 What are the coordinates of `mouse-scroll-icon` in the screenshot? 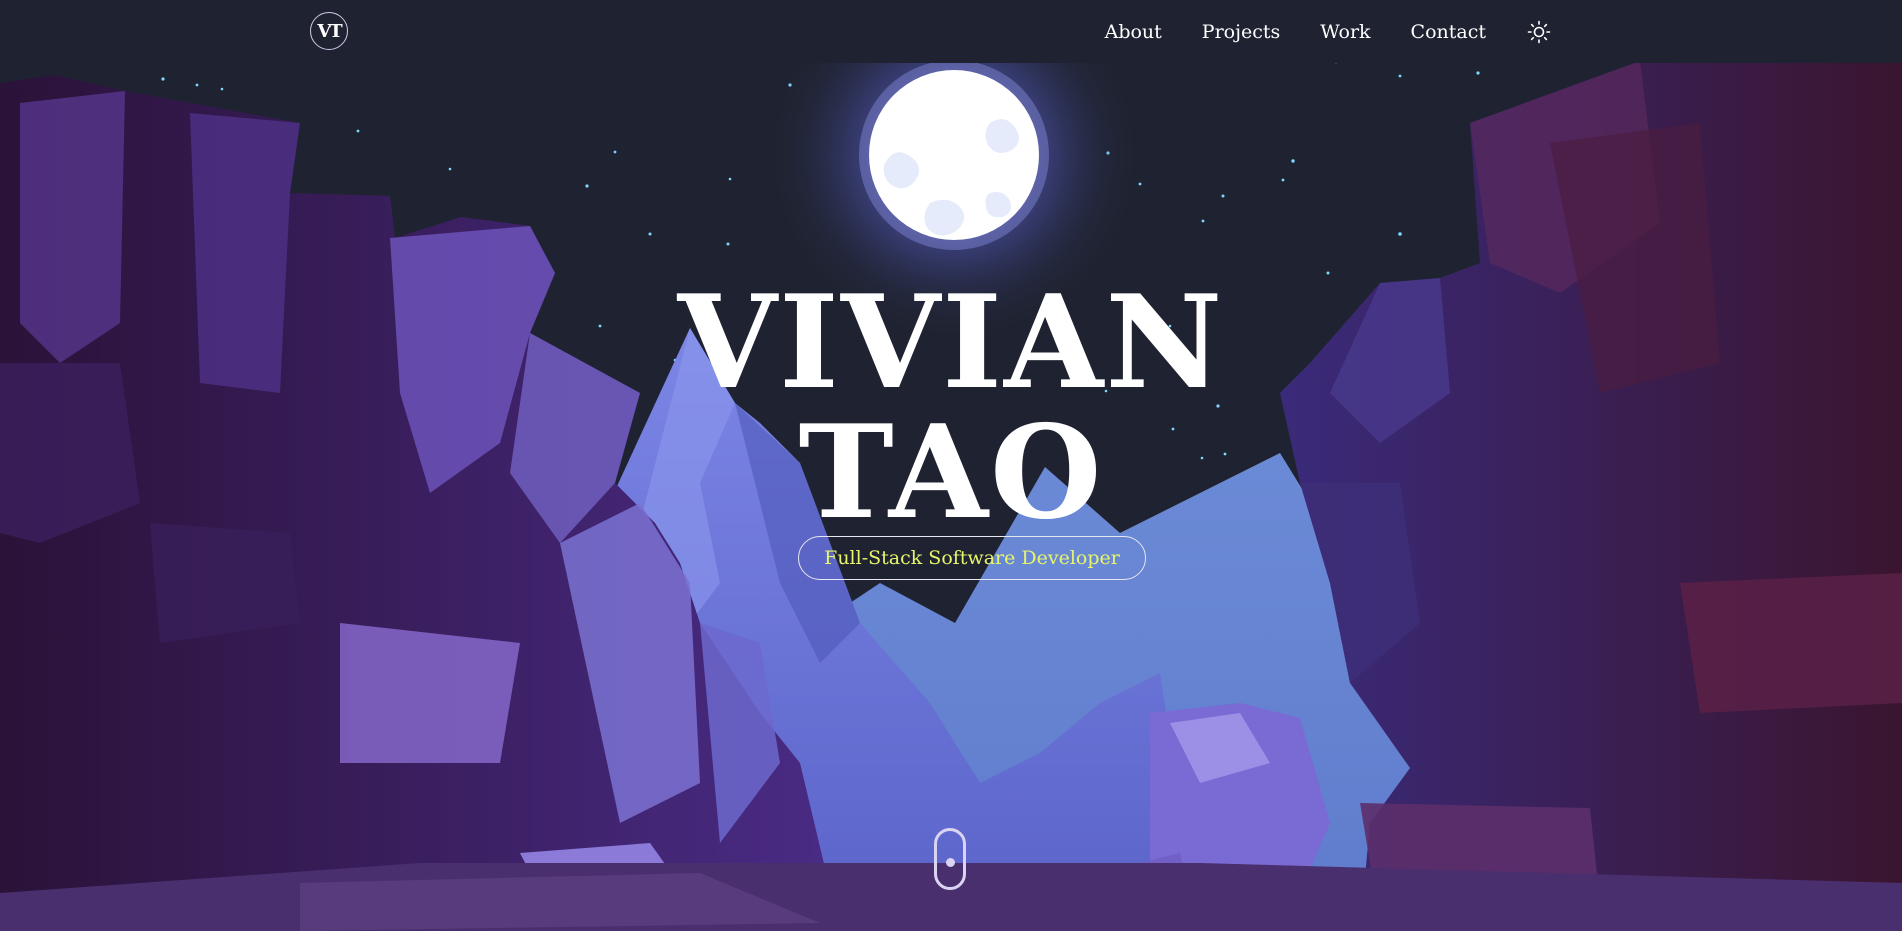 It's located at (950, 859).